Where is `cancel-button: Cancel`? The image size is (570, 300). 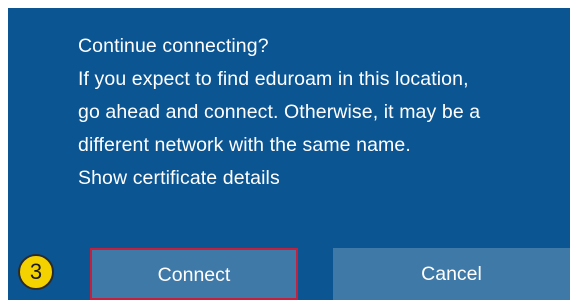
cancel-button: Cancel is located at coordinates (451, 274).